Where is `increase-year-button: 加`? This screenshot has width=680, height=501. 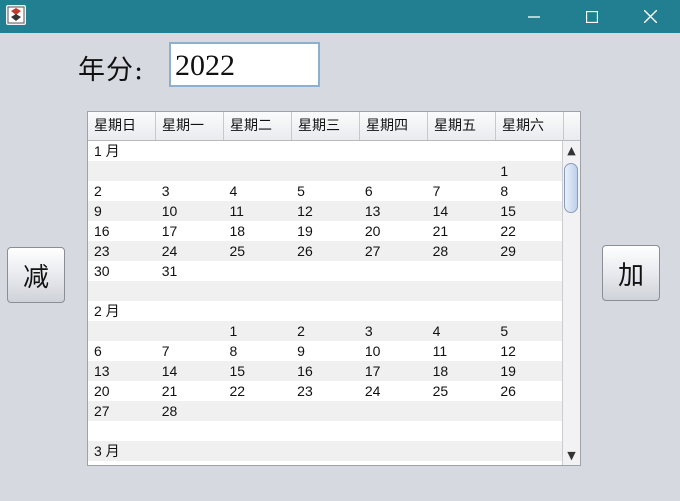
increase-year-button: 加 is located at coordinates (631, 273).